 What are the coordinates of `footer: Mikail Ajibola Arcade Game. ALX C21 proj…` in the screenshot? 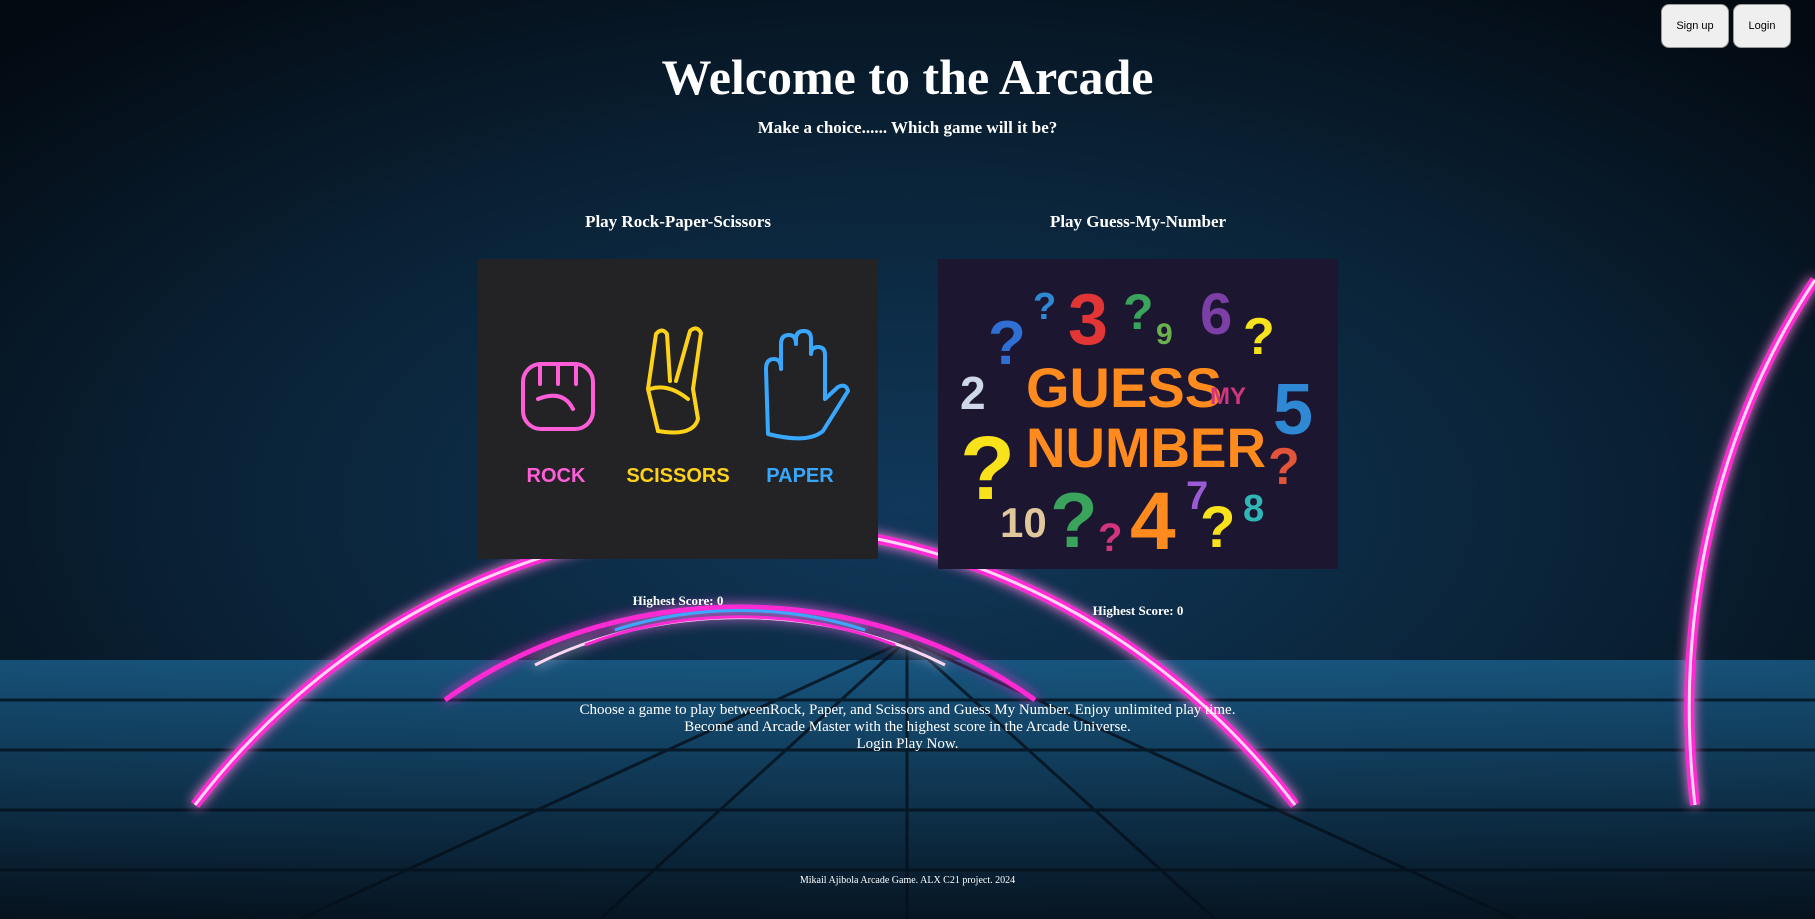 It's located at (907, 880).